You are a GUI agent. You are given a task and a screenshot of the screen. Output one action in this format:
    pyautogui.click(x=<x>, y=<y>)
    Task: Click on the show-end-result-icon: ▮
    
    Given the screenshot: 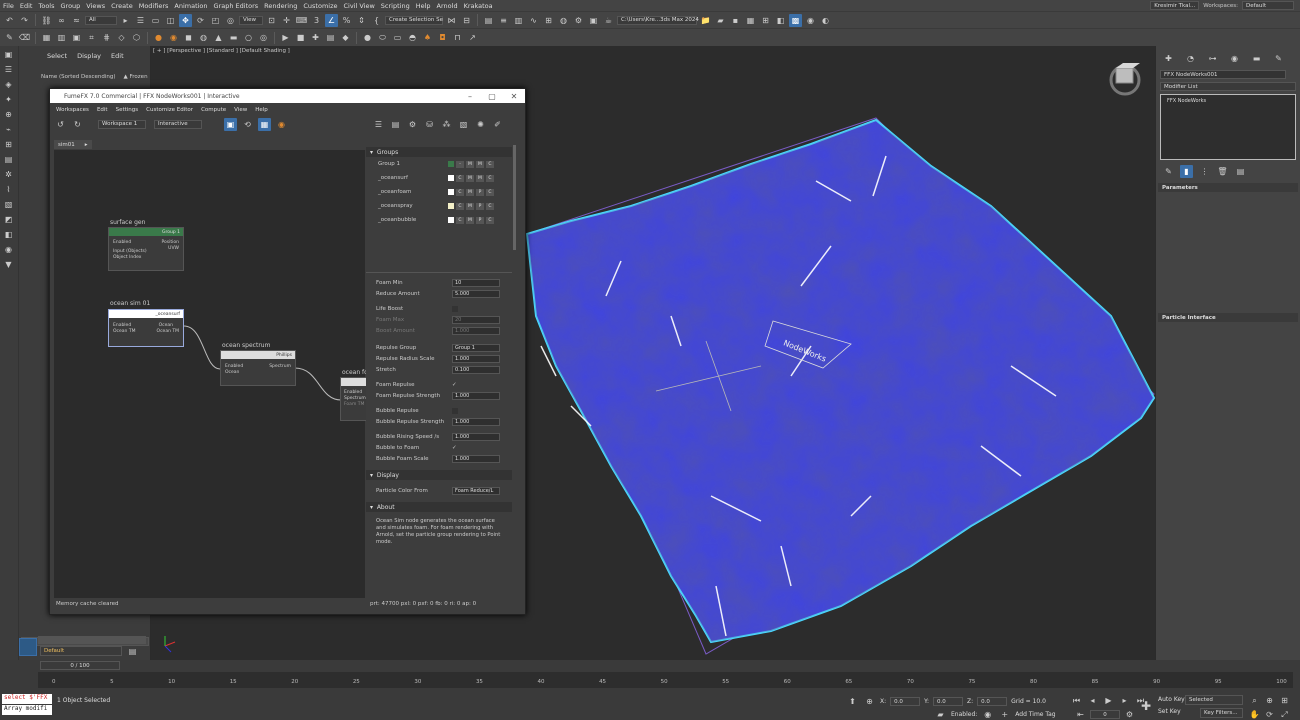 What is the action you would take?
    pyautogui.click(x=1186, y=171)
    